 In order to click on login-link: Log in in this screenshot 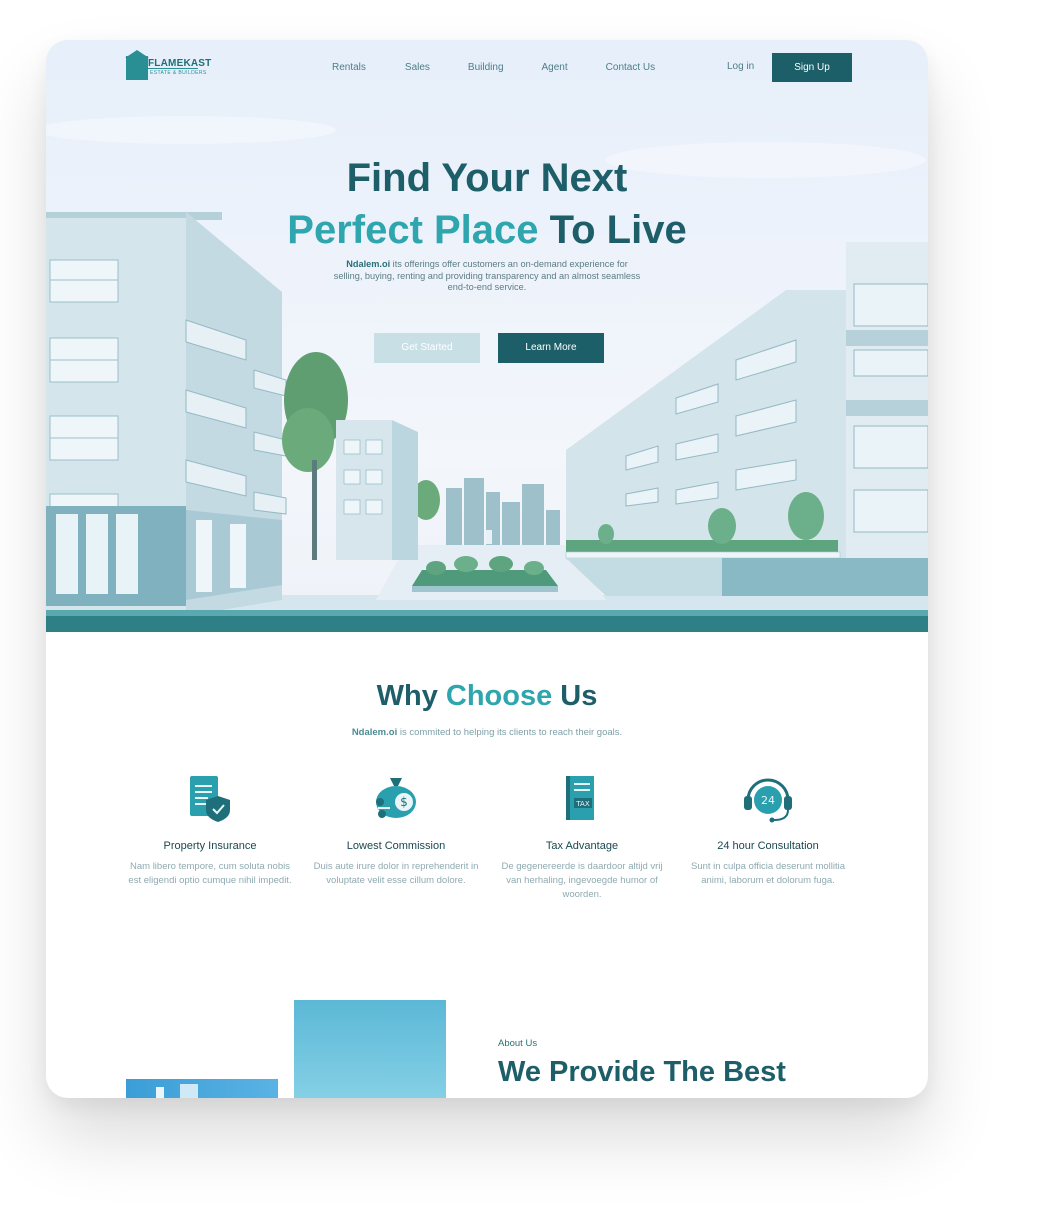, I will do `click(740, 66)`.